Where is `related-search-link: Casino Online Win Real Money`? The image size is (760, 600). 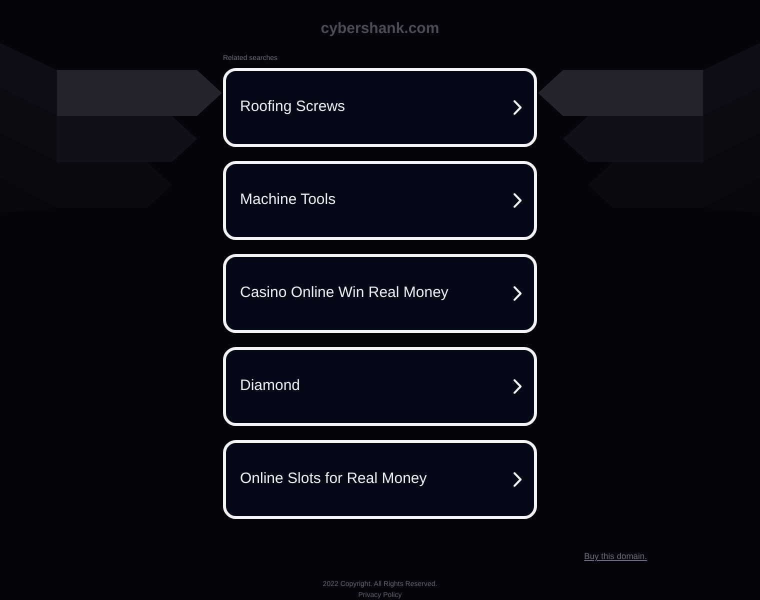 related-search-link: Casino Online Win Real Money is located at coordinates (380, 293).